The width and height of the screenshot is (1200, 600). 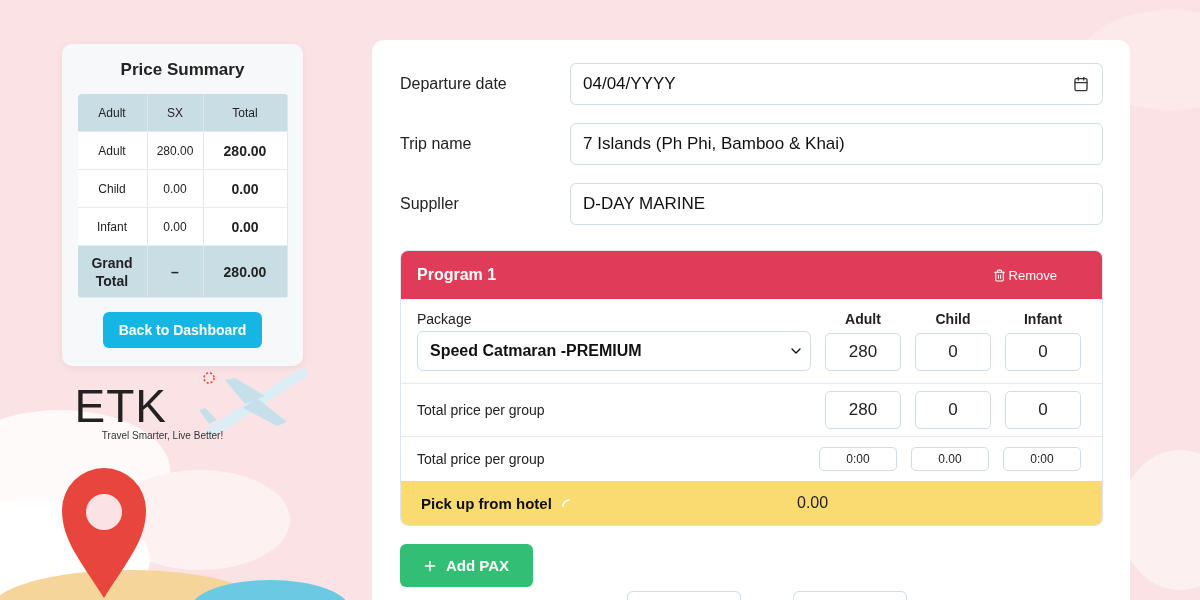 What do you see at coordinates (120, 406) in the screenshot?
I see `logo-text: ETK` at bounding box center [120, 406].